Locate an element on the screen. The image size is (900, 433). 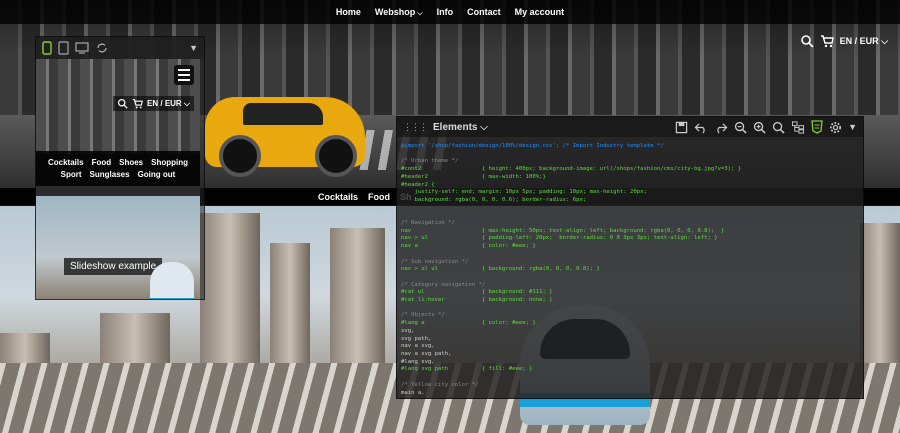
code-line: #lang a { color: #eee; } is located at coordinates (630, 324).